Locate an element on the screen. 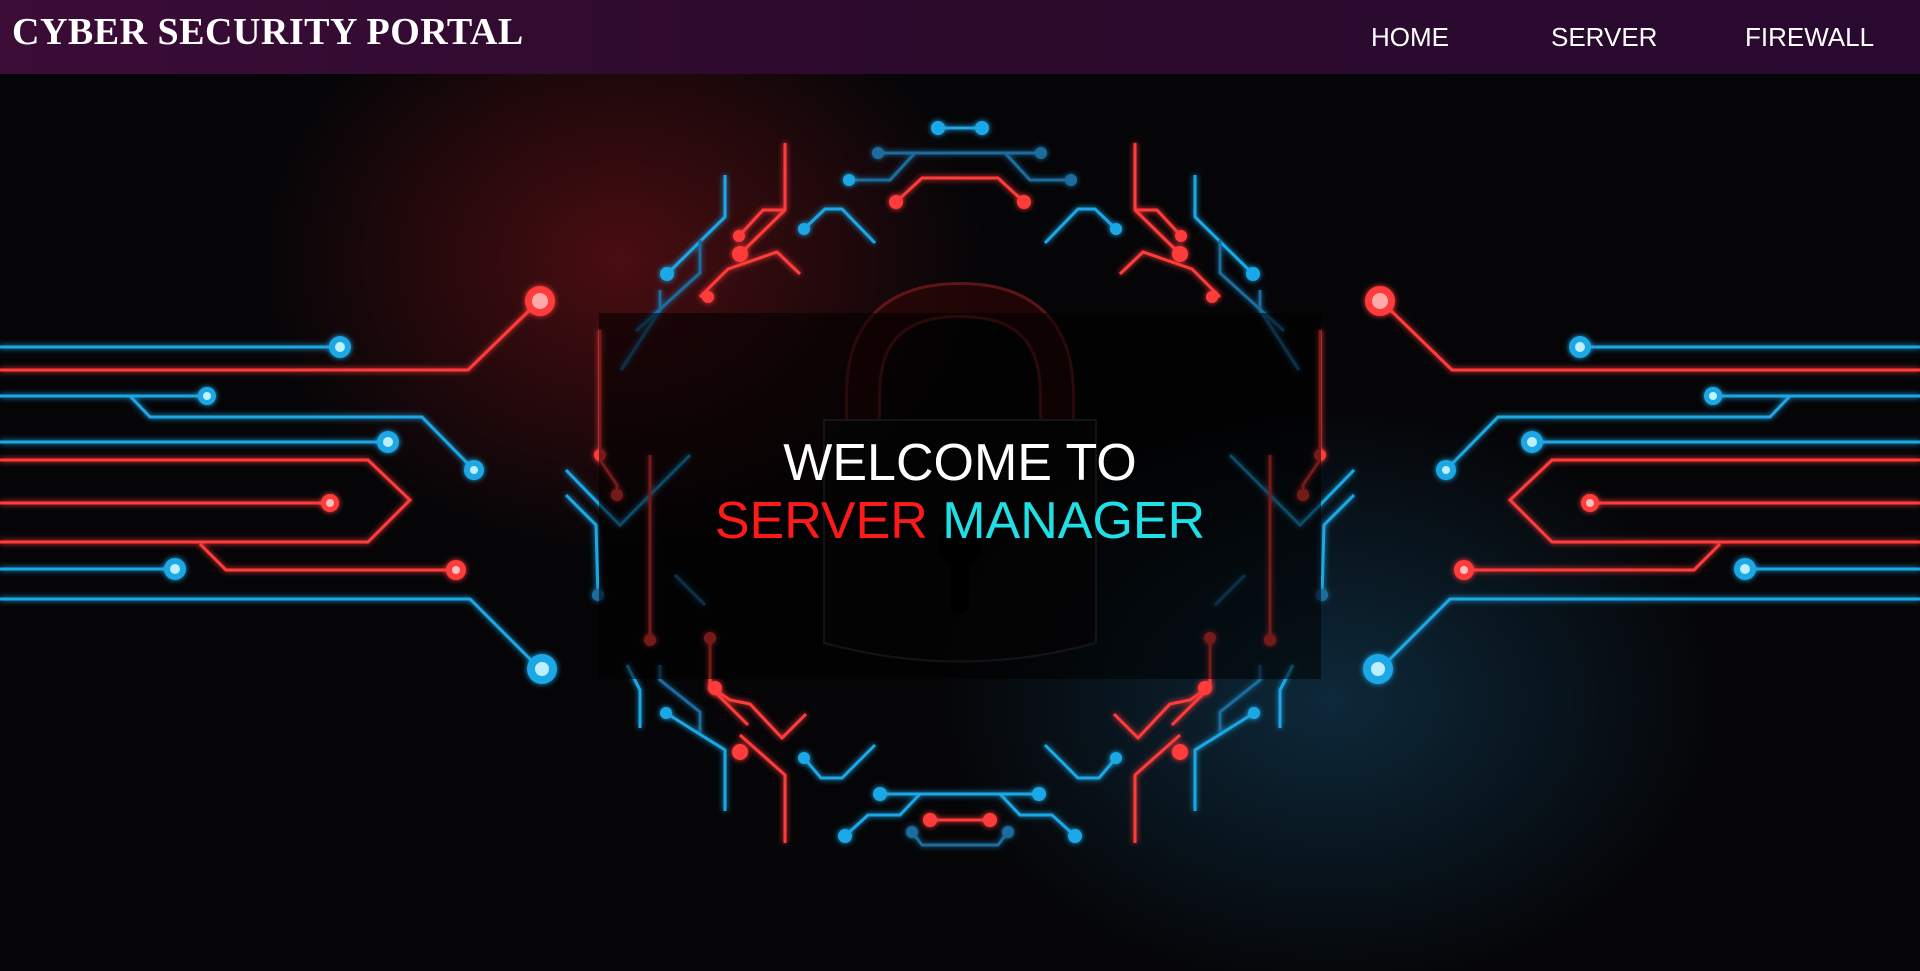  app-name-manager-word: MANAGER is located at coordinates (1074, 521).